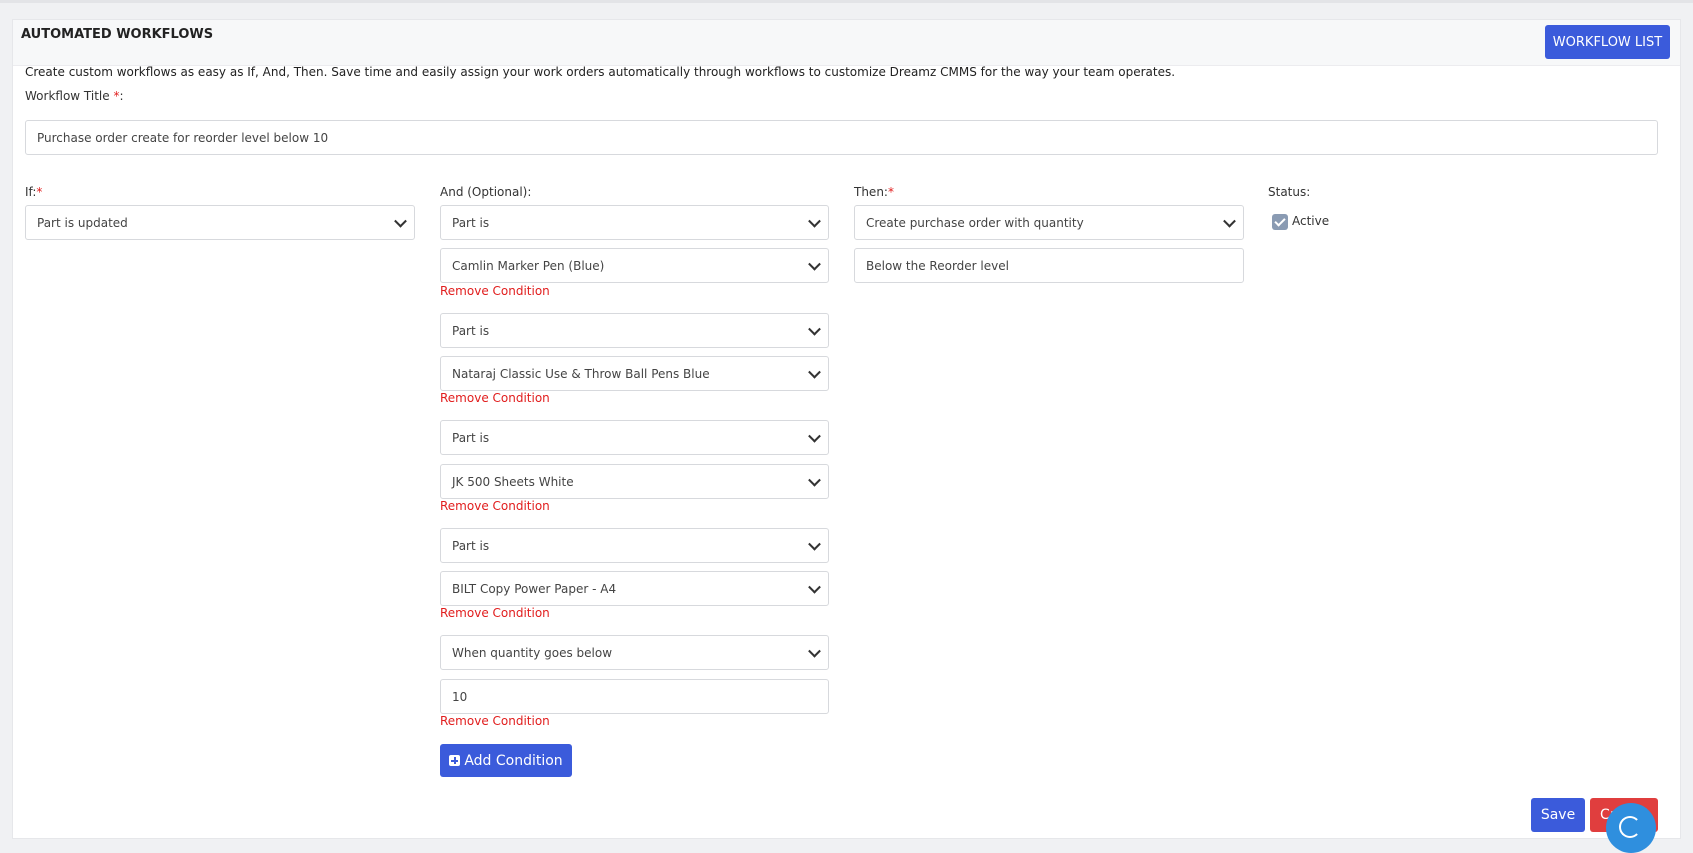 This screenshot has height=853, width=1693. Describe the element at coordinates (534, 588) in the screenshot. I see `and-condition-value: BILT Copy Power Paper - A4` at that location.